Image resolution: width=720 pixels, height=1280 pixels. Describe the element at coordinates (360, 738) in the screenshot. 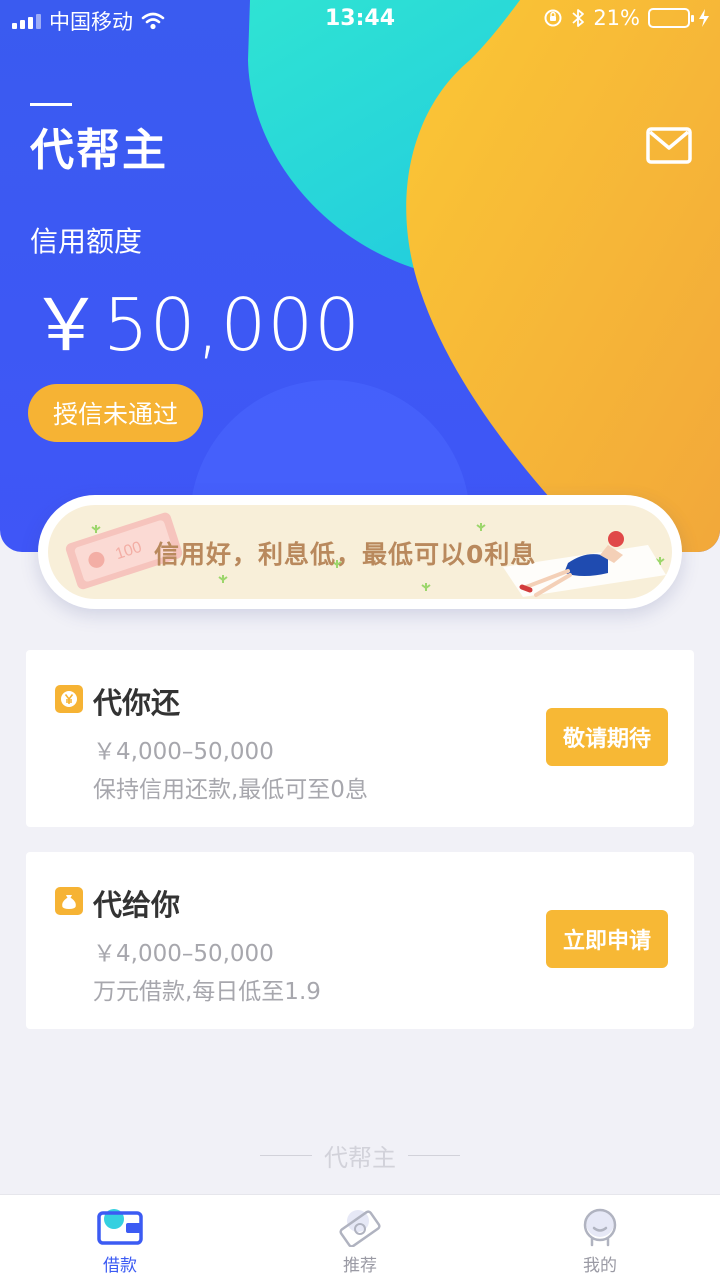

I see `product-card-repay: 代你还 ￥4,000–50,000 保持信用还款,最低可至0息 敬请期待` at that location.